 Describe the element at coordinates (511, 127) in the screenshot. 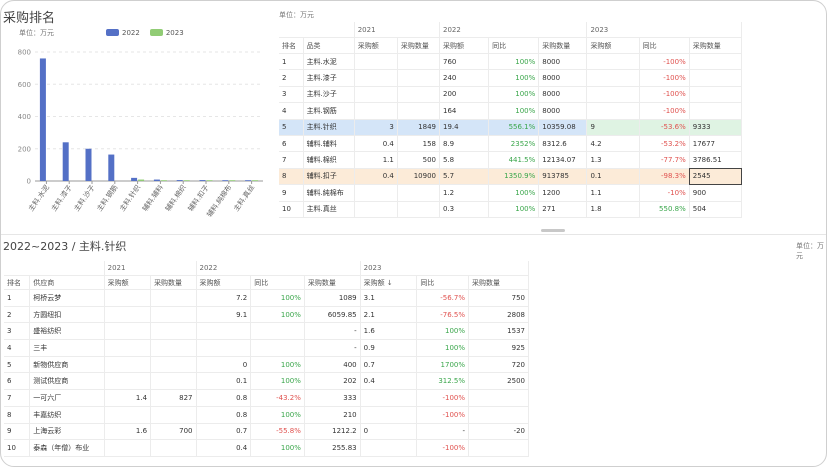

I see `table-row: 5 主料.针织 3 1849 19.4 556.1% 10359.08 9 -53.6% 9333` at that location.